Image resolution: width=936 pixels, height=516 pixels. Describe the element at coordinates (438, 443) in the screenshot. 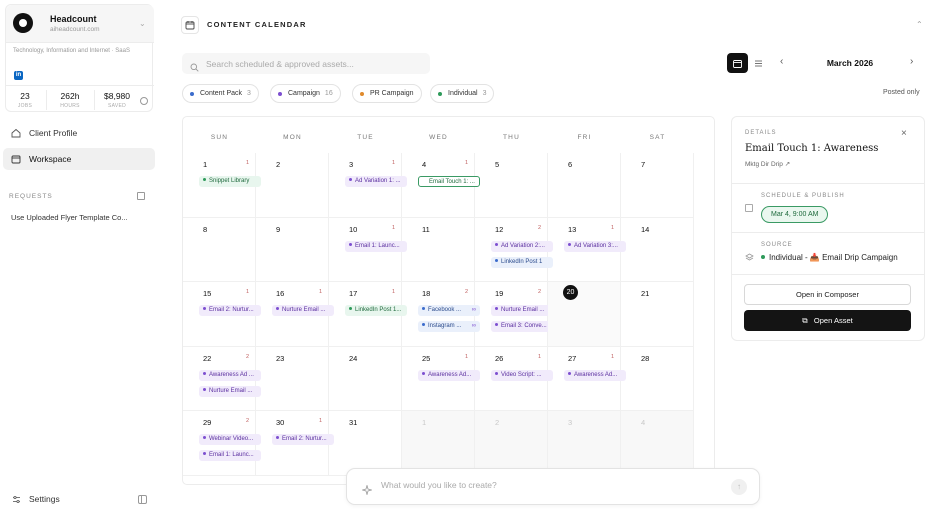

I see `calendar-day-outside-month: 1` at that location.